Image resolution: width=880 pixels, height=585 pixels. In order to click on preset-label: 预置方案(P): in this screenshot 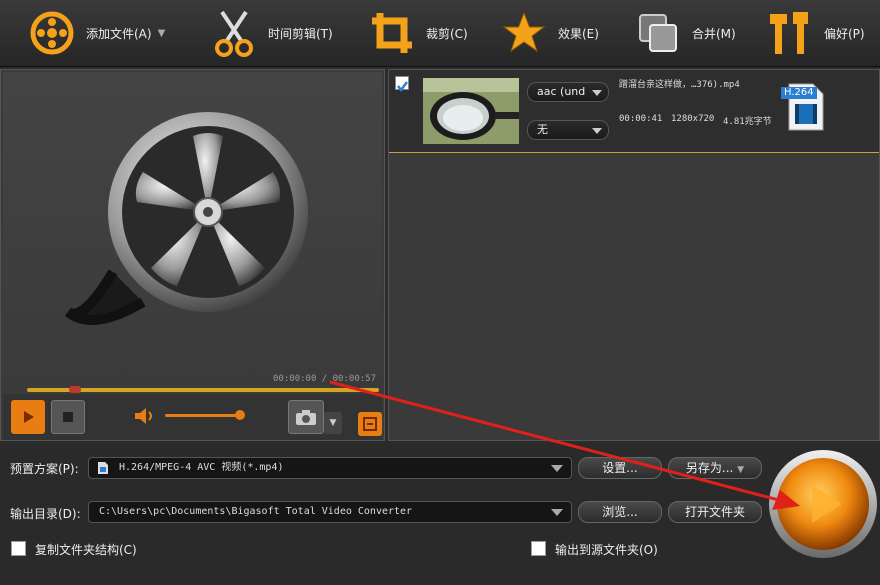, I will do `click(44, 469)`.